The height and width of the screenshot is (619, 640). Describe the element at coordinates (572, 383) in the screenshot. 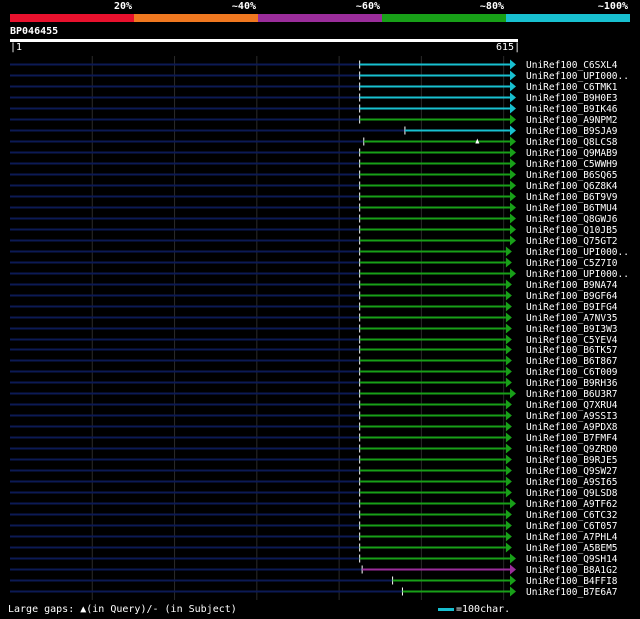

I see `hit-label: UniRef100_B9RH36` at that location.